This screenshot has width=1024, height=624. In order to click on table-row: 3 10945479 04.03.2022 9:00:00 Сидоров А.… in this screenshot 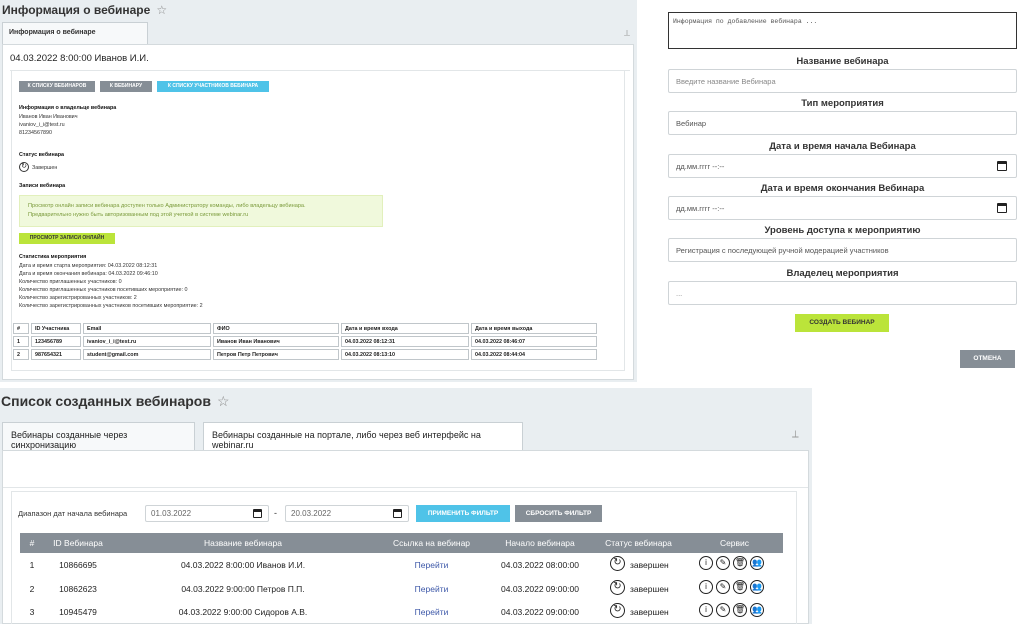, I will do `click(401, 612)`.